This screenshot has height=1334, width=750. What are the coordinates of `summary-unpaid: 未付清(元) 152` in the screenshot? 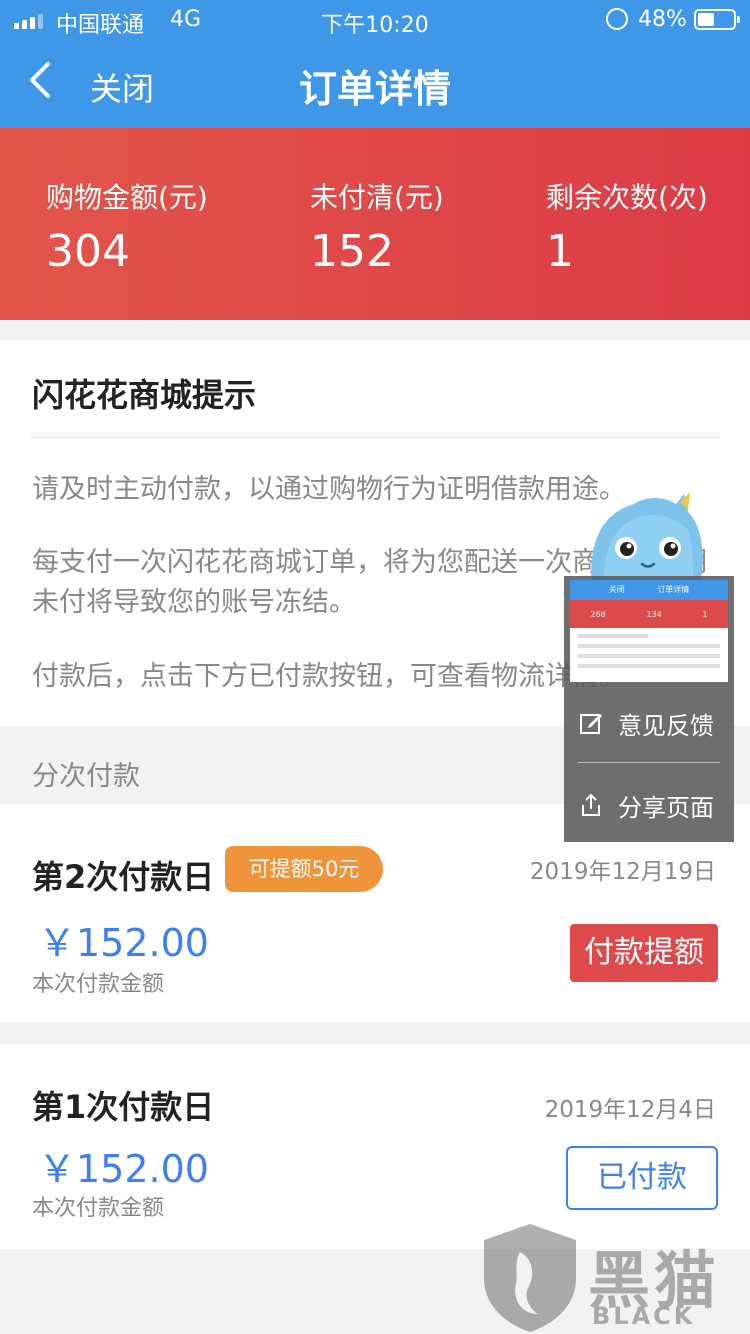 It's located at (377, 226).